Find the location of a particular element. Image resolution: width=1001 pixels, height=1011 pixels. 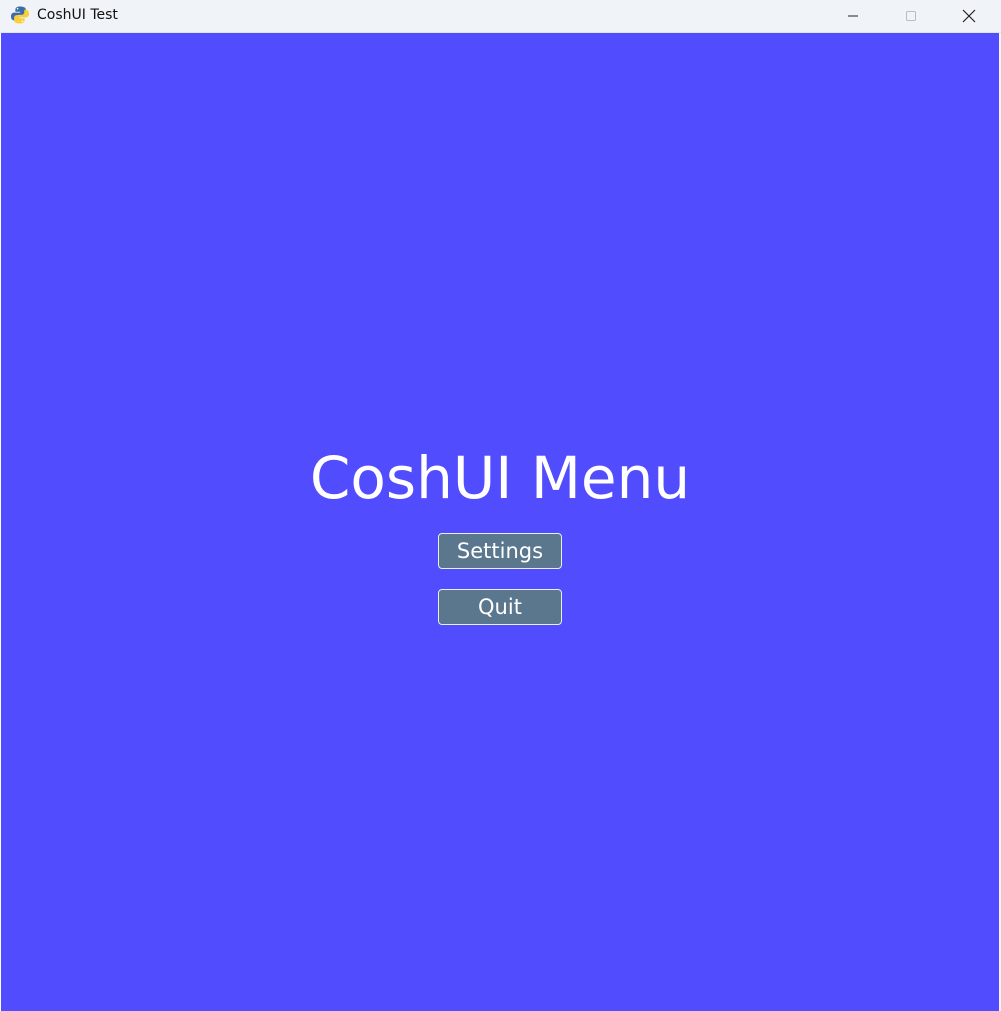

window-title: CoshUI Test is located at coordinates (77, 15).